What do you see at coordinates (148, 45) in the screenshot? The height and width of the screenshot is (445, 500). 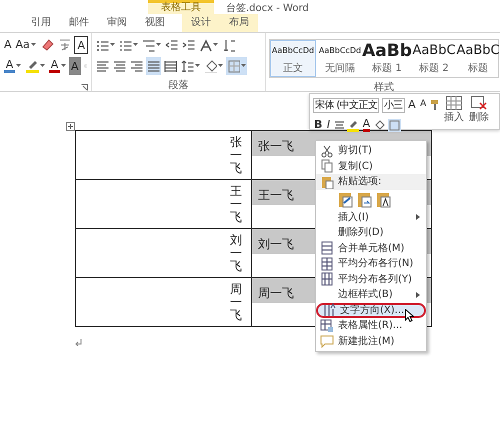 I see `multilevel-list-icon` at bounding box center [148, 45].